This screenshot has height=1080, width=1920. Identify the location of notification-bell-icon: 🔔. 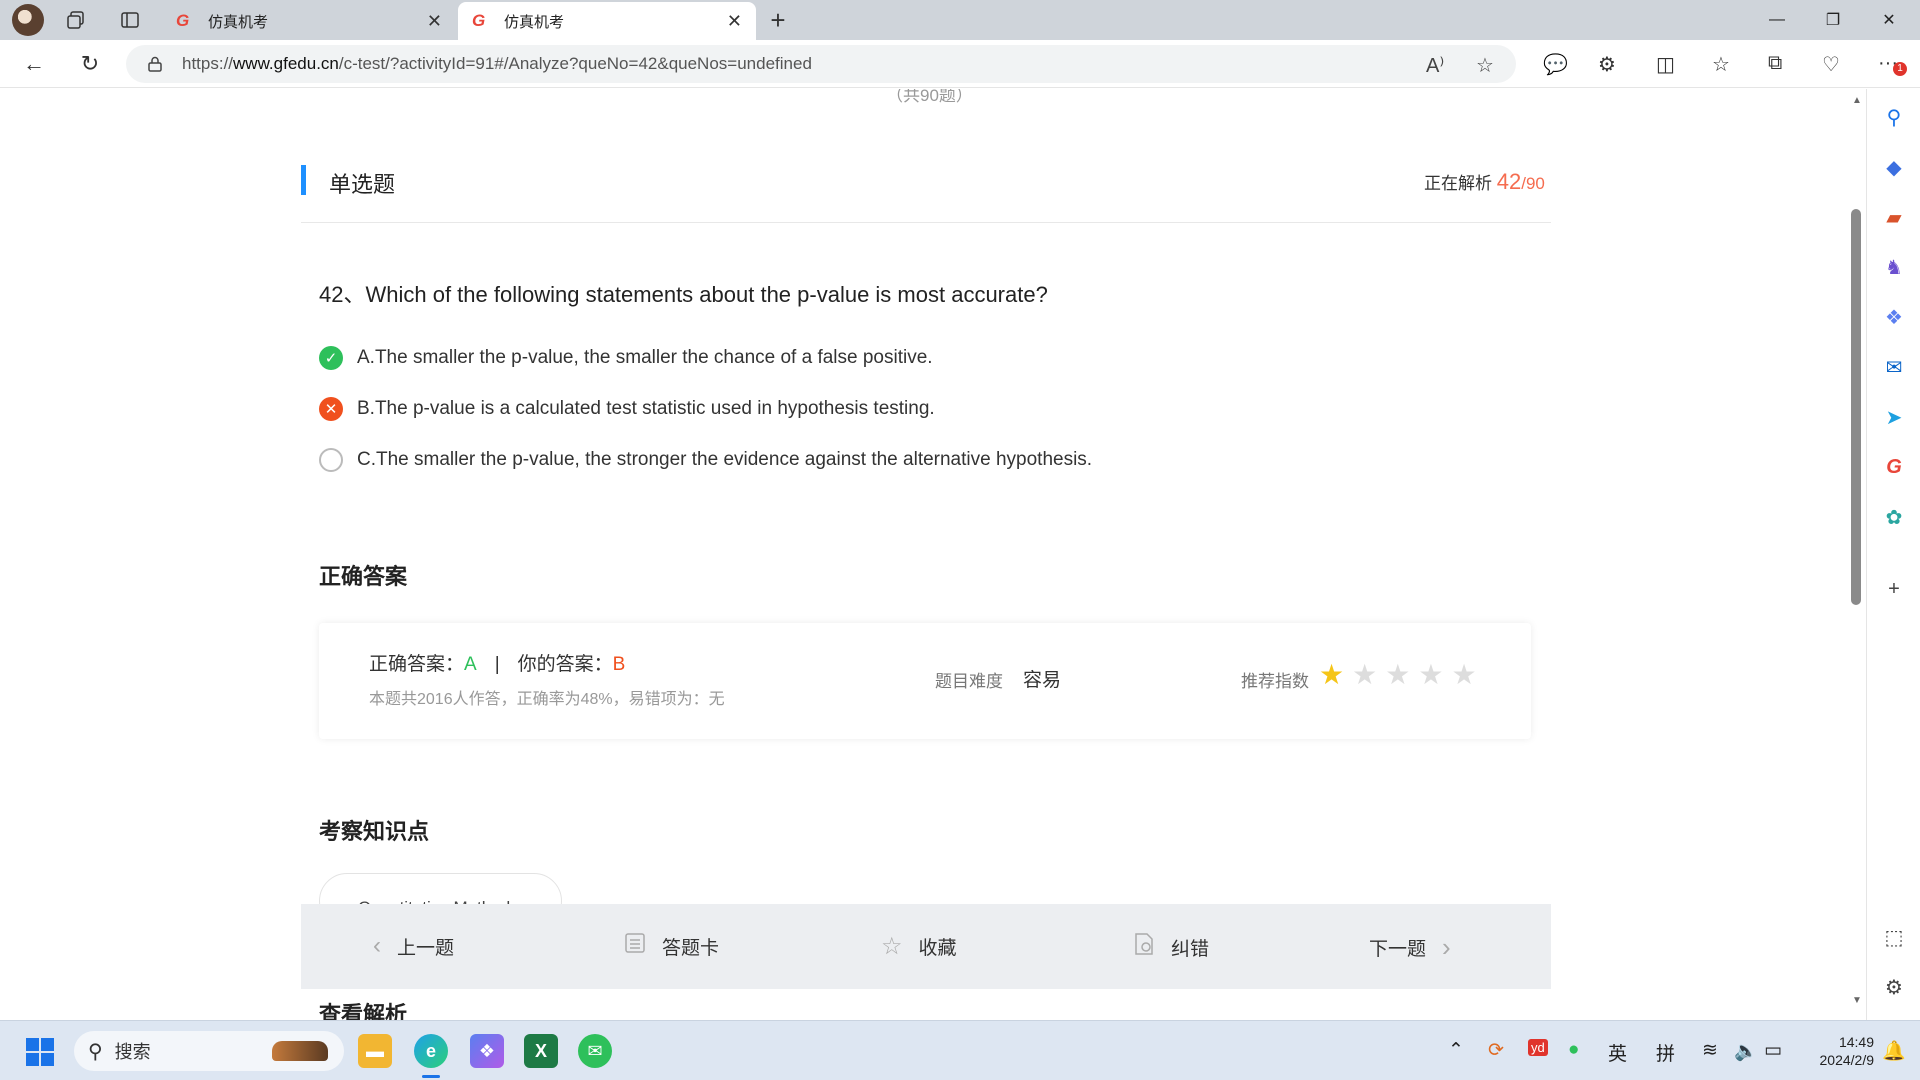
(1894, 1051).